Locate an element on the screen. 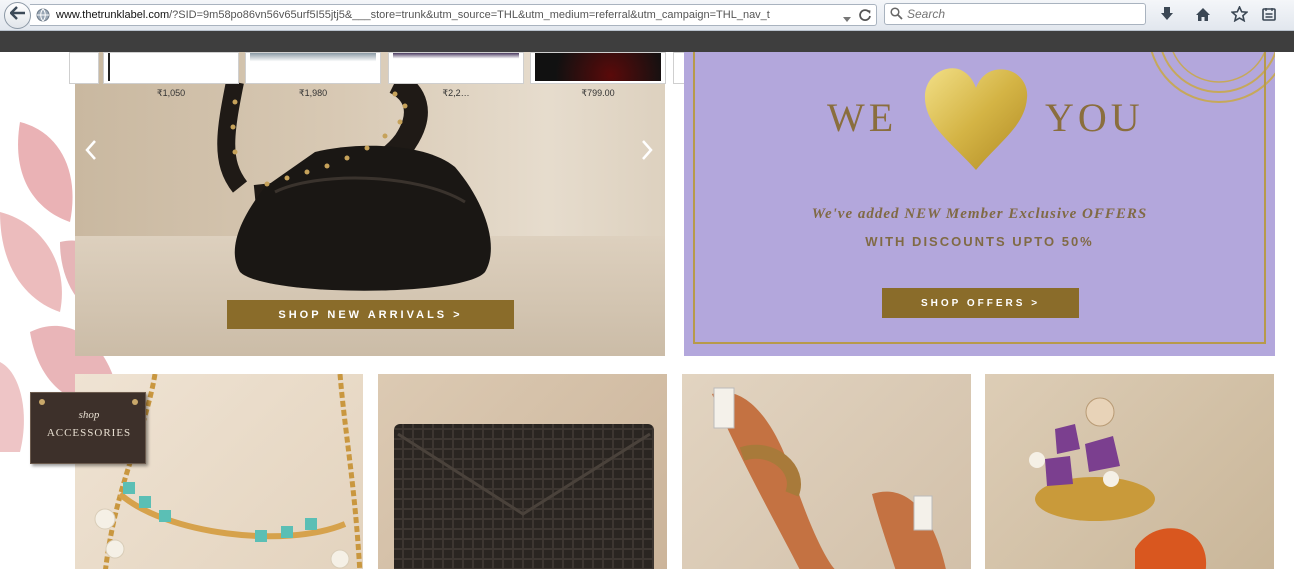 The width and height of the screenshot is (1294, 569). back-button is located at coordinates (17, 15).